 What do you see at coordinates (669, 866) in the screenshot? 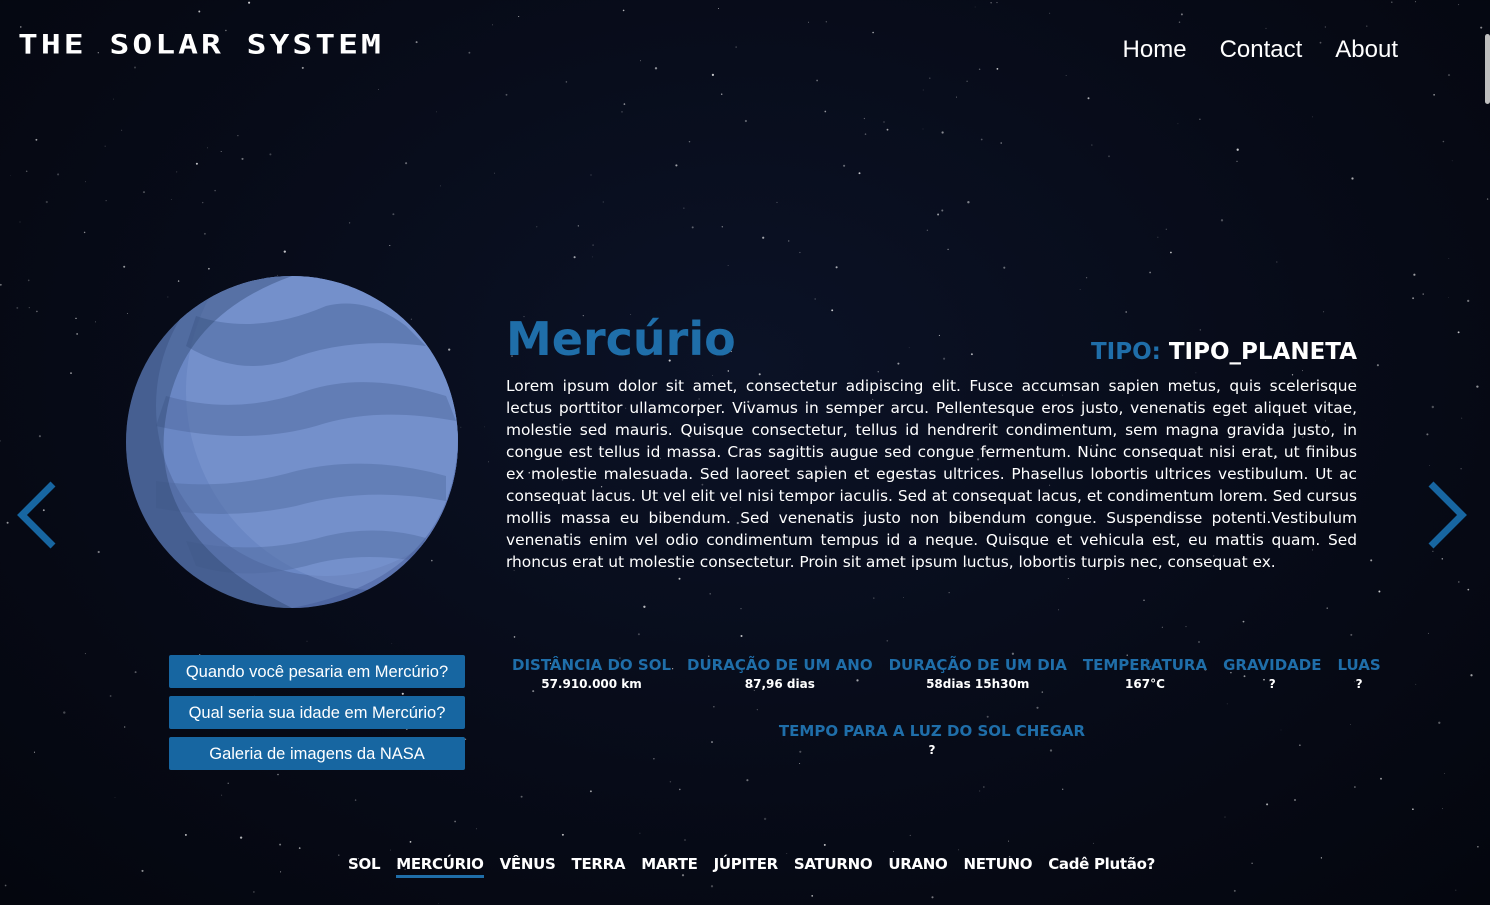
I see `planet-nav-marte: MARTE` at bounding box center [669, 866].